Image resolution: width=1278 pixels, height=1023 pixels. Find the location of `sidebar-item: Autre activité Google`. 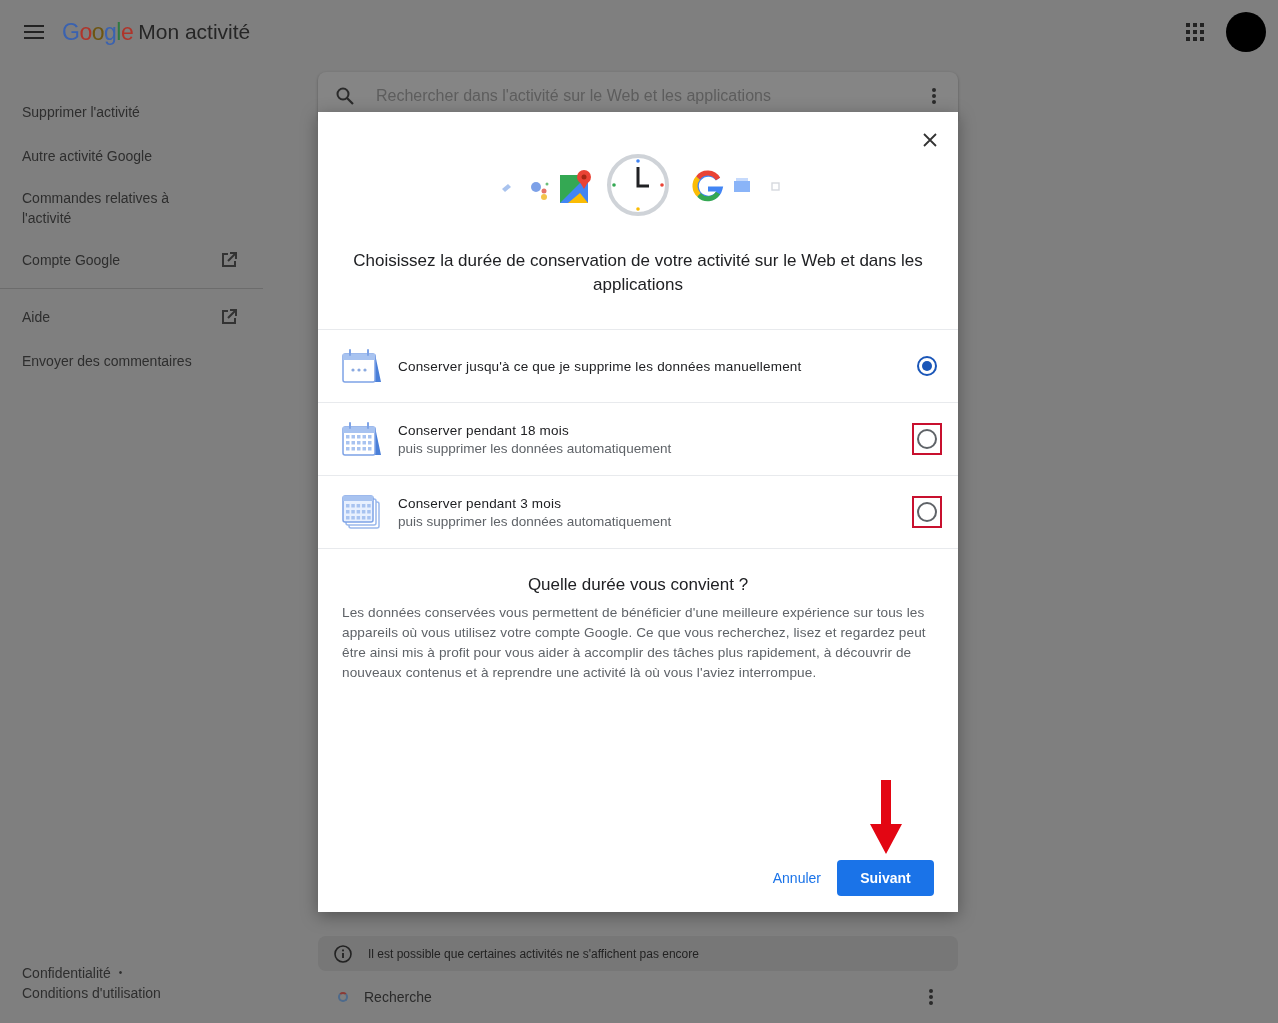

sidebar-item: Autre activité Google is located at coordinates (131, 156).